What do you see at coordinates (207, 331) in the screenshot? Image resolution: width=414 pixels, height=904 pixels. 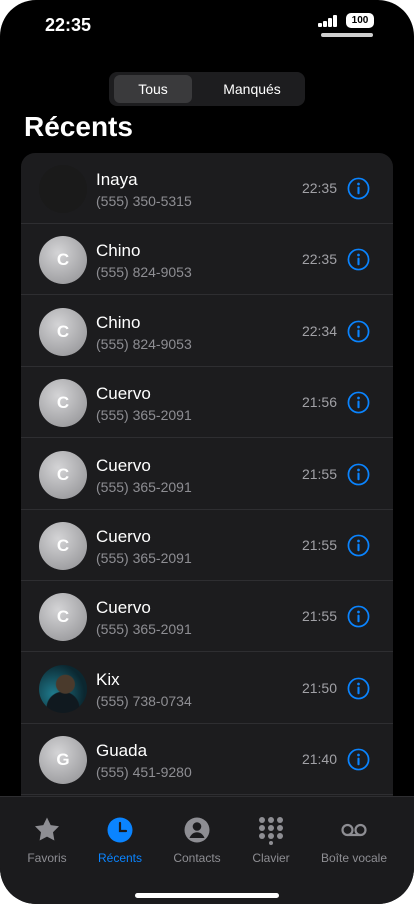 I see `call-row: C Chino (555) 824-9053 22:34` at bounding box center [207, 331].